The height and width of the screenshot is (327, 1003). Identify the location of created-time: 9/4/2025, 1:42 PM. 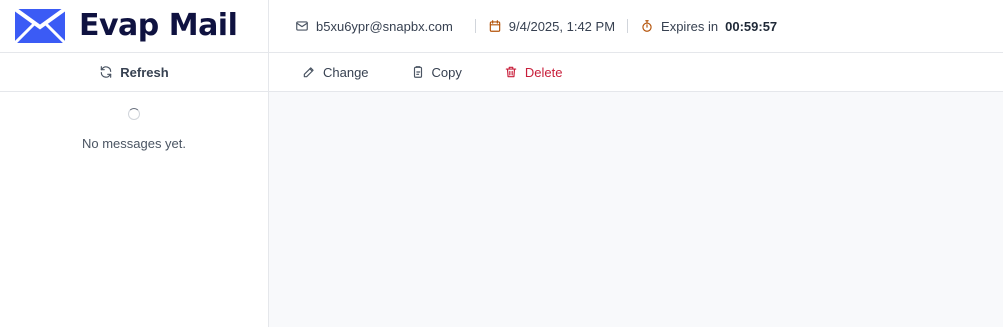
(551, 26).